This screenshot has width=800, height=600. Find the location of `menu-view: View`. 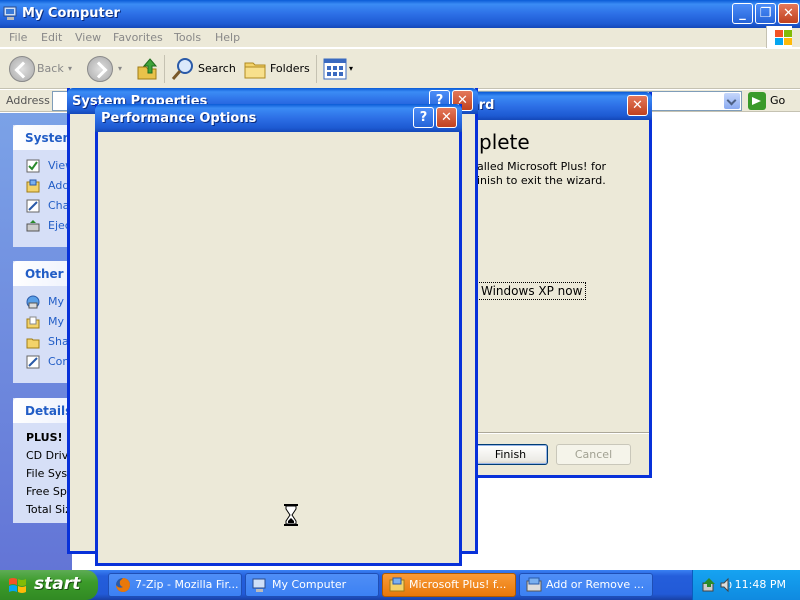

menu-view: View is located at coordinates (88, 37).